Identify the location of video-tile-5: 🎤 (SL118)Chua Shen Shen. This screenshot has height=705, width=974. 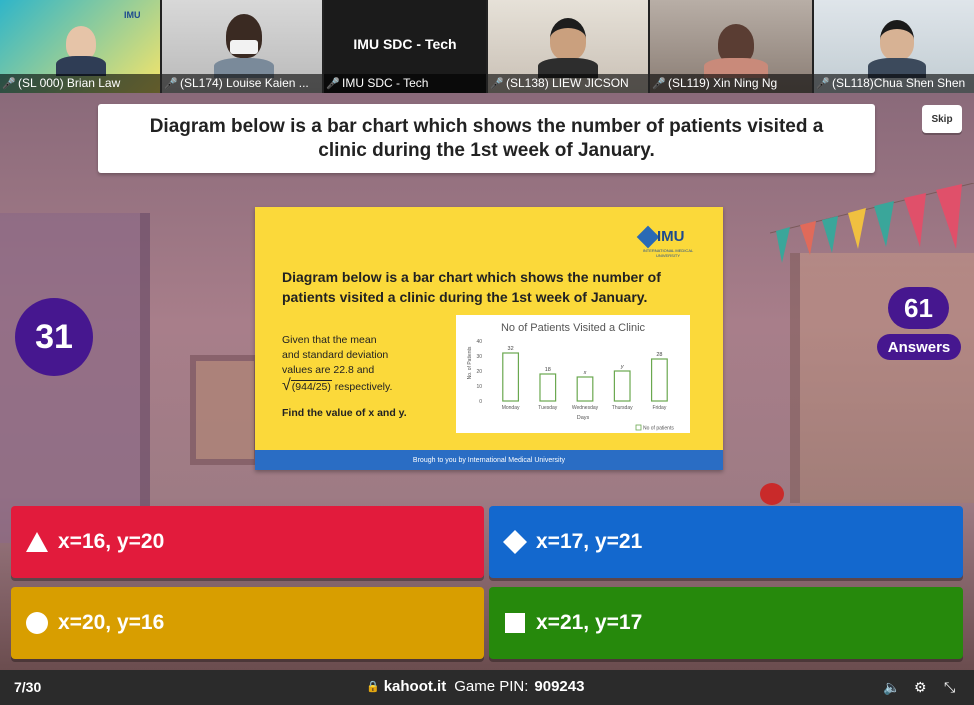
(894, 46).